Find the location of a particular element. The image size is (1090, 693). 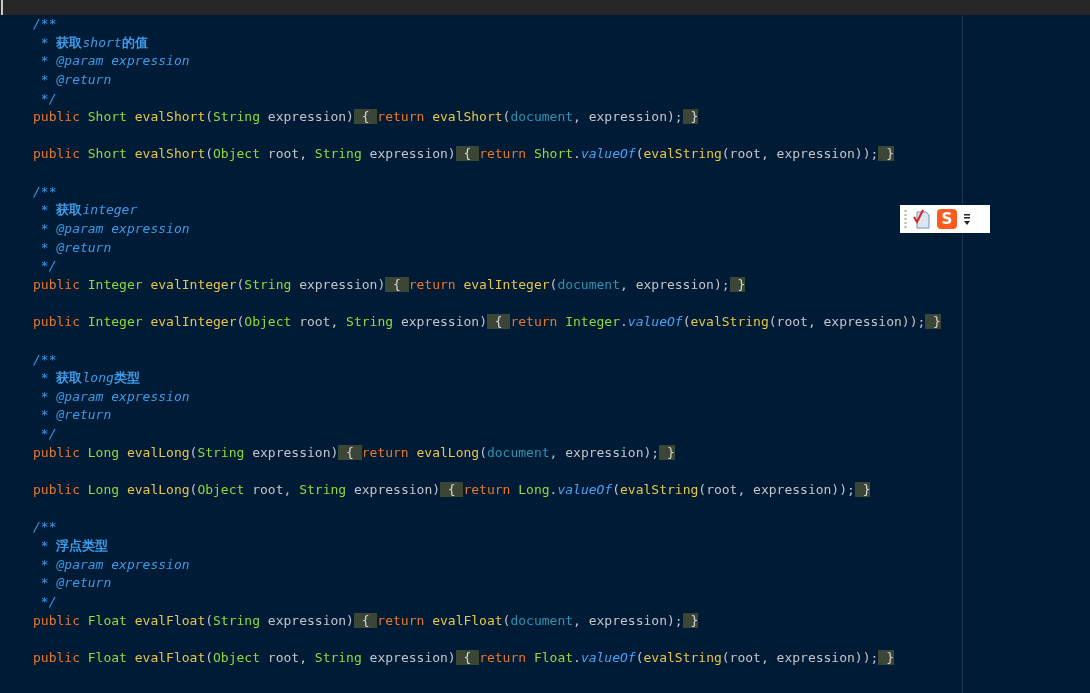

code-line: public Float evalFloat(Object root, String expression) { return Float.valueOf(evalString(root, expression)); } is located at coordinates (463, 657).